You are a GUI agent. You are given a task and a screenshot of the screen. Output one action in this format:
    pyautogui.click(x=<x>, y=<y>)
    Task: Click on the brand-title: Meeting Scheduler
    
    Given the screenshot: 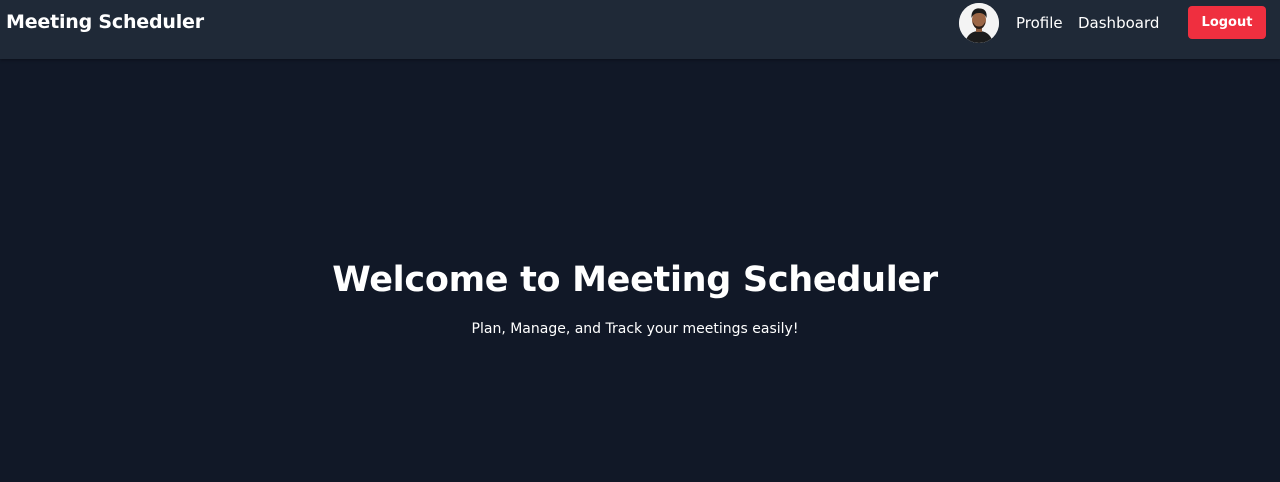 What is the action you would take?
    pyautogui.click(x=105, y=22)
    